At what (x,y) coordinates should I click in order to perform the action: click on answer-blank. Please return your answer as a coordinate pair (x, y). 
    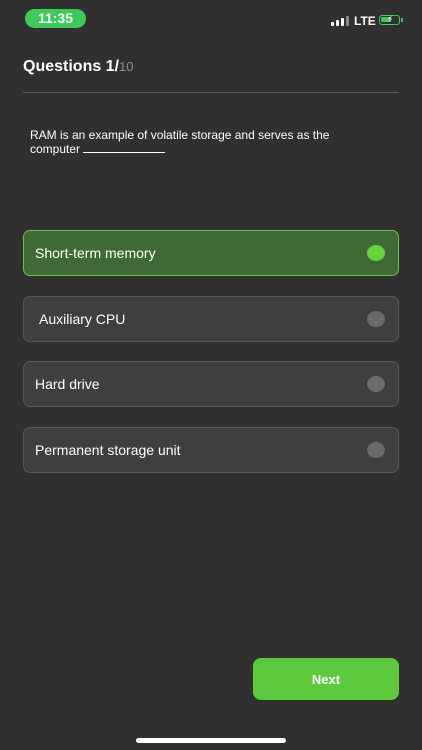
    Looking at the image, I should click on (124, 147).